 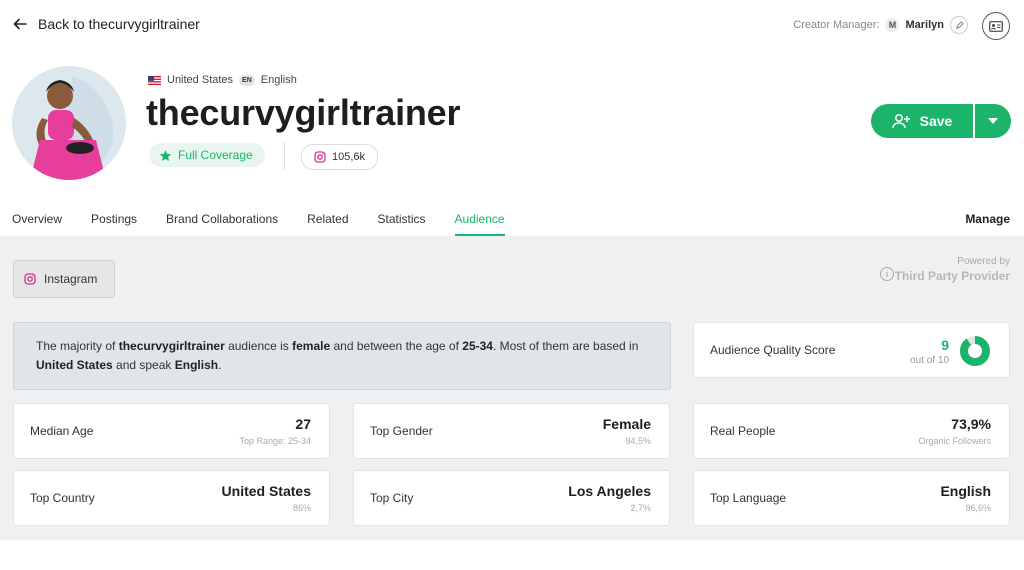 What do you see at coordinates (62, 431) in the screenshot?
I see `card-label: Median Age` at bounding box center [62, 431].